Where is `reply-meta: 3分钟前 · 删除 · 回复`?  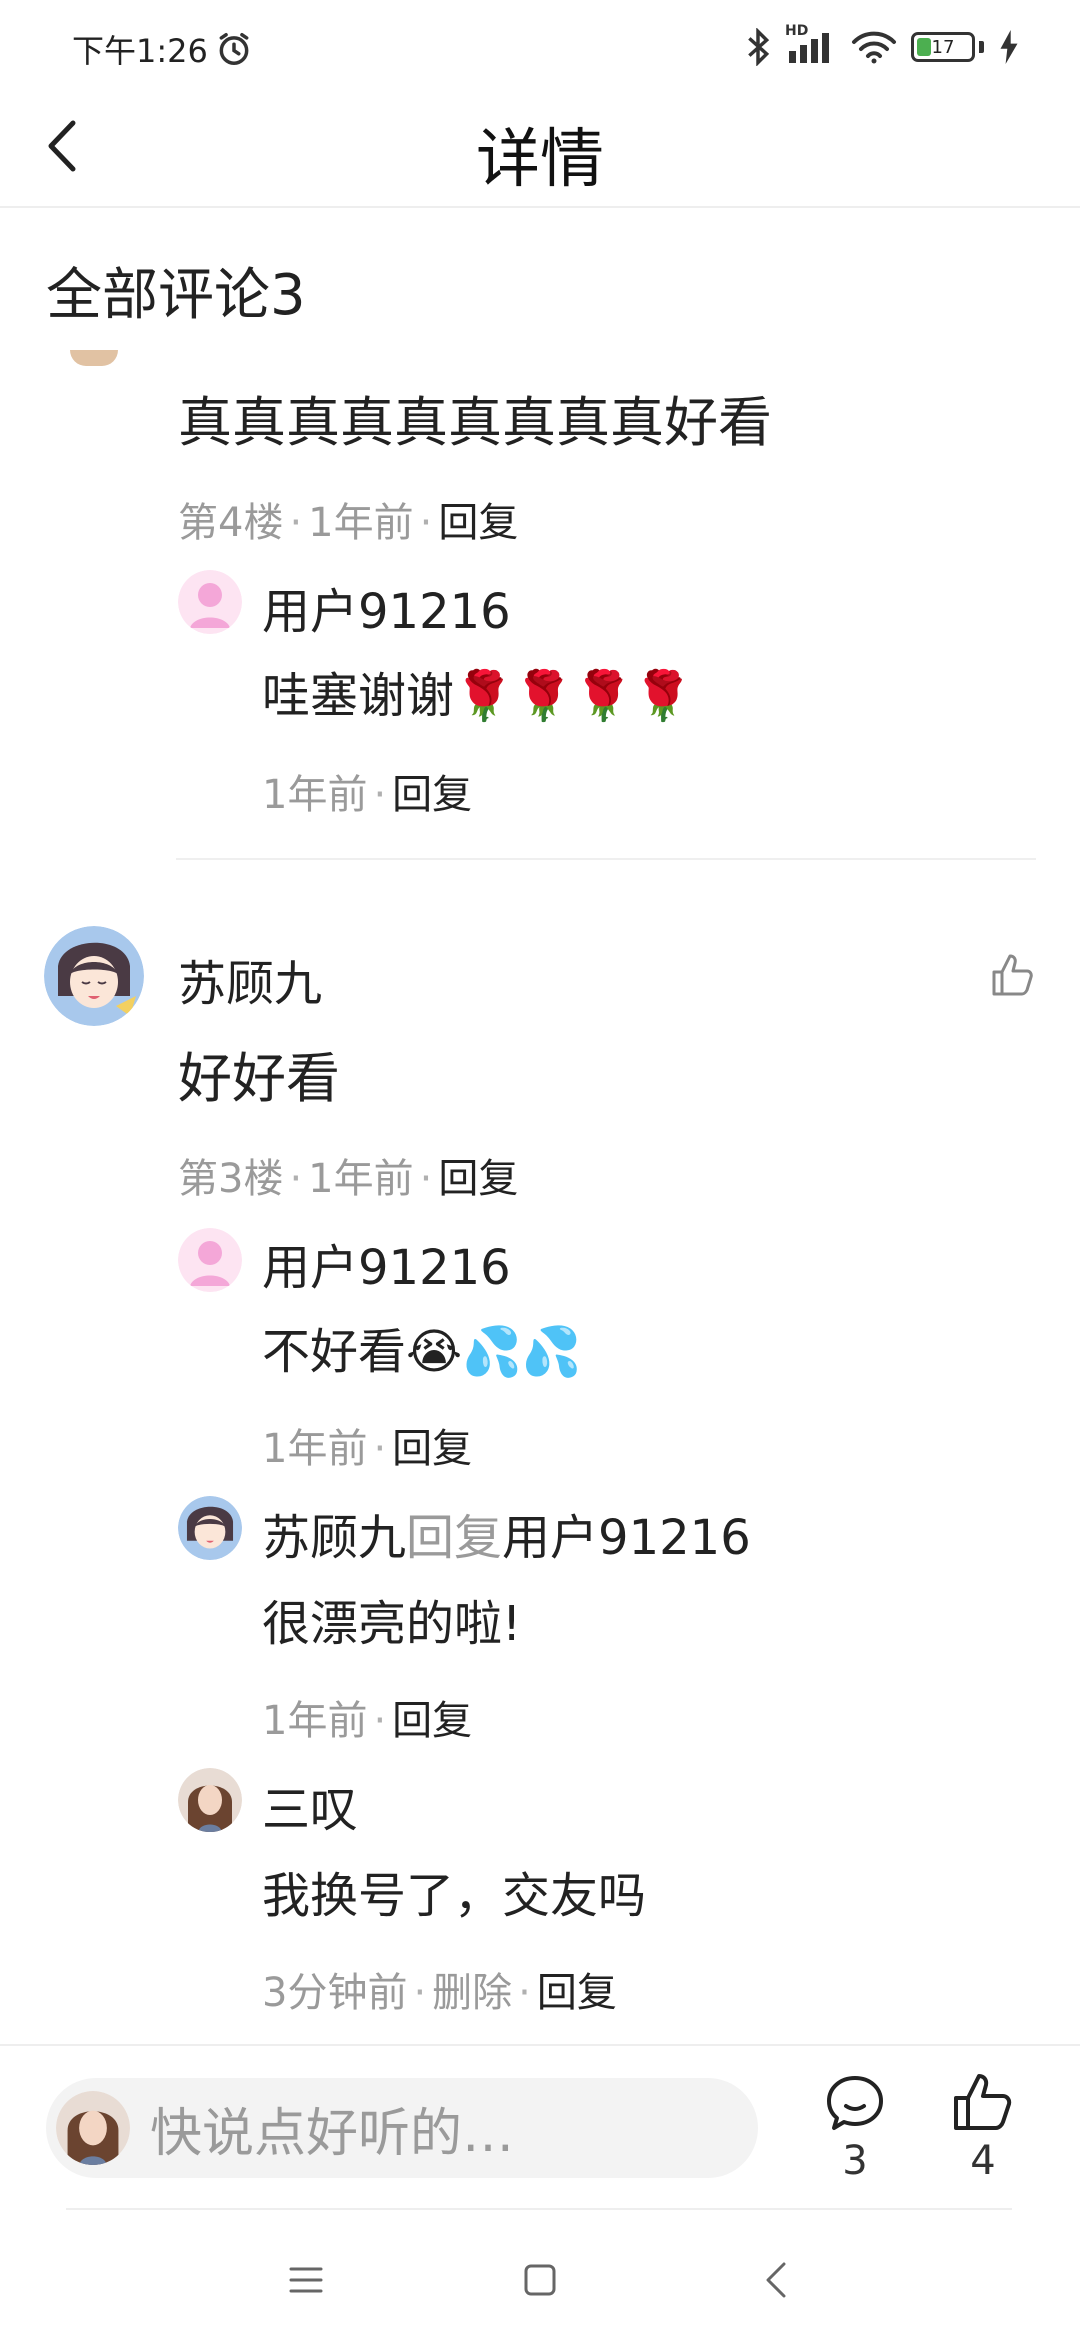 reply-meta: 3分钟前 · 删除 · 回复 is located at coordinates (439, 1993).